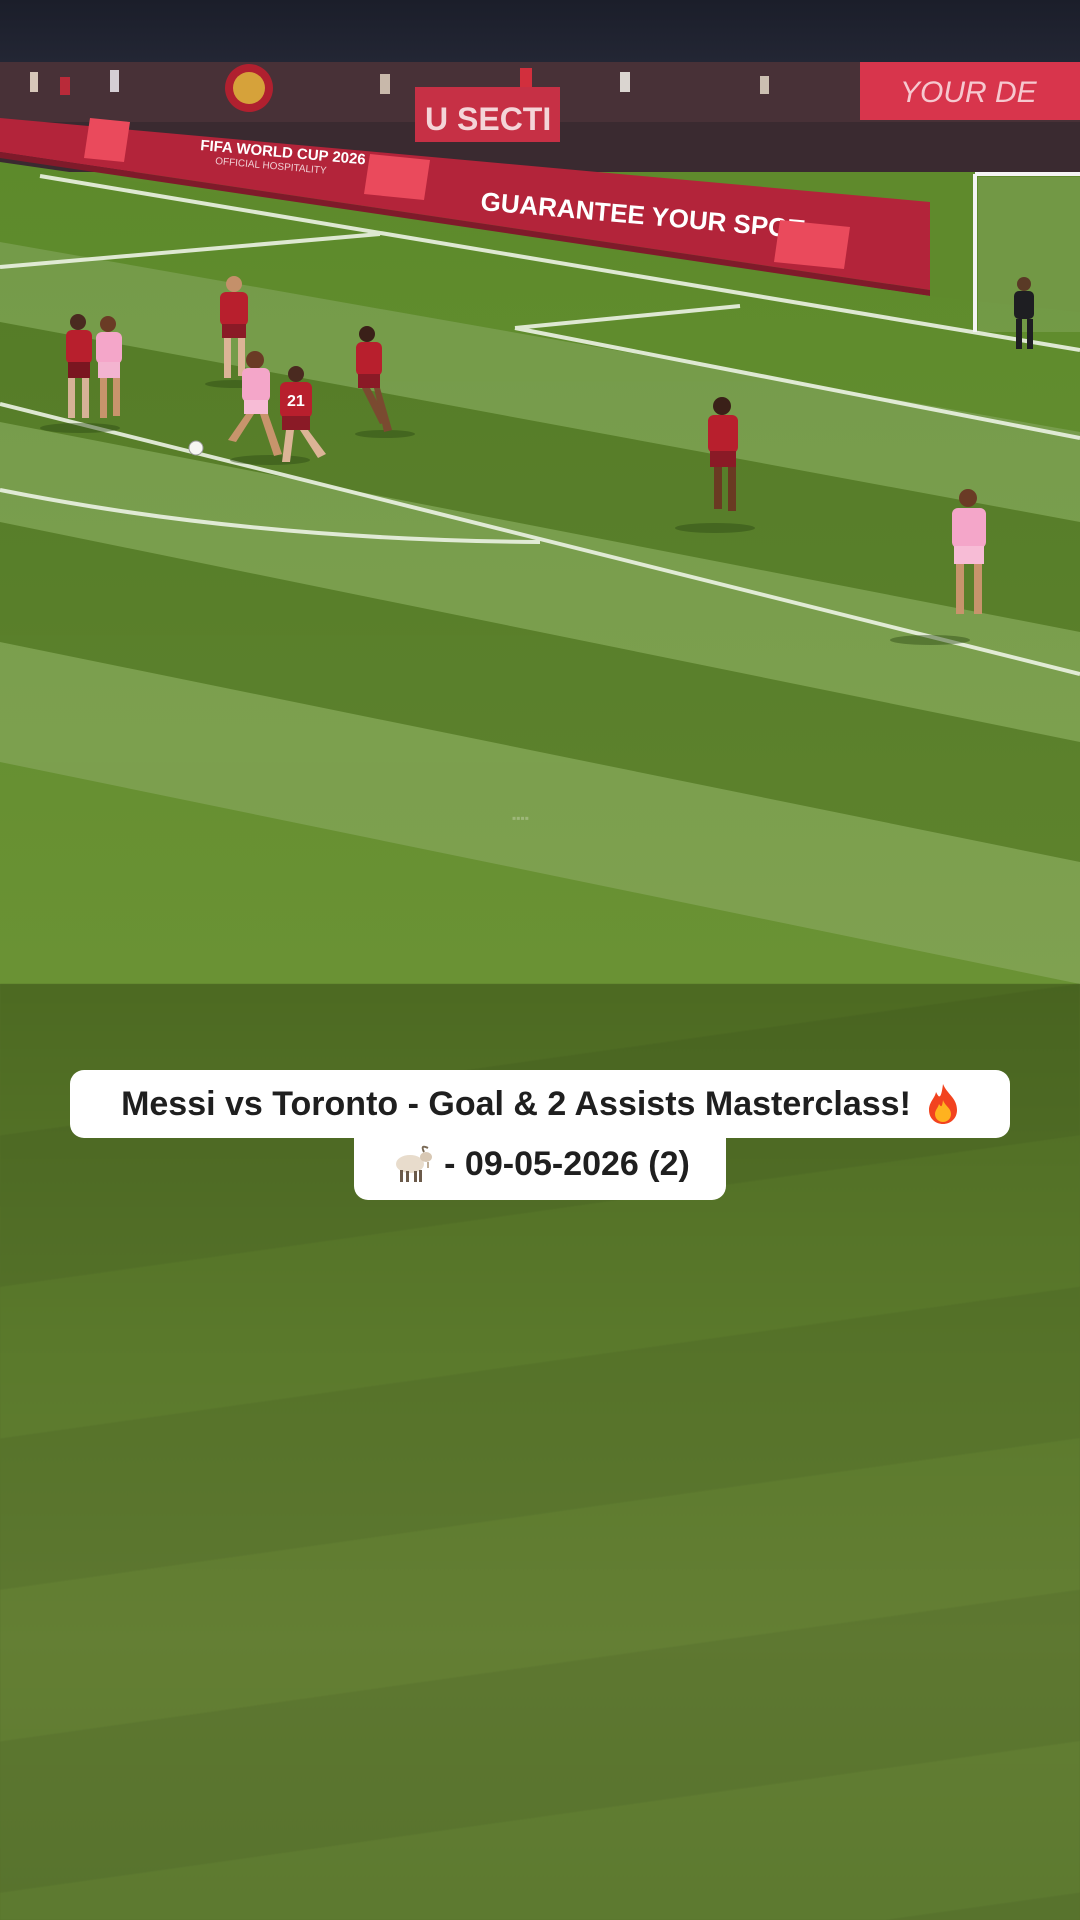 This screenshot has width=1080, height=1920. What do you see at coordinates (488, 119) in the screenshot?
I see `banner-text: U SECTI` at bounding box center [488, 119].